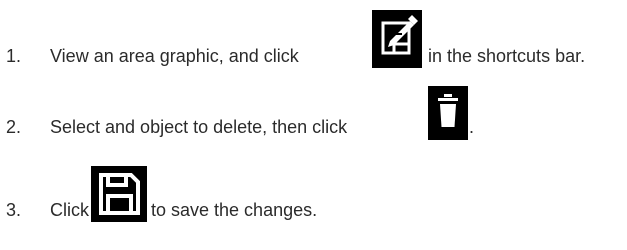 This screenshot has width=627, height=250. What do you see at coordinates (69, 210) in the screenshot?
I see `step-text: Click` at bounding box center [69, 210].